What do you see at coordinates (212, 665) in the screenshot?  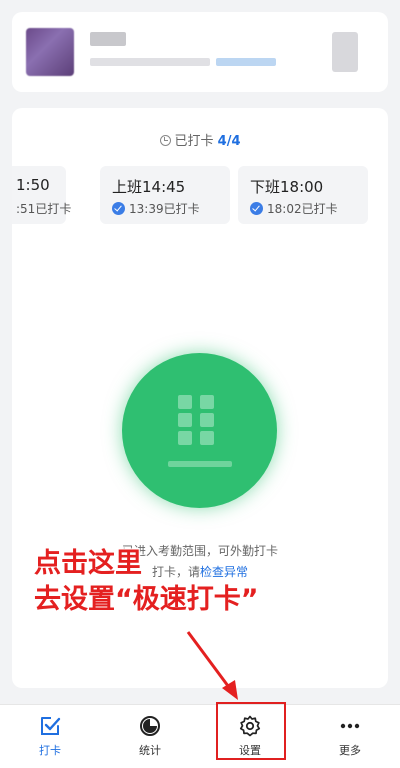 I see `annotation-arrow` at bounding box center [212, 665].